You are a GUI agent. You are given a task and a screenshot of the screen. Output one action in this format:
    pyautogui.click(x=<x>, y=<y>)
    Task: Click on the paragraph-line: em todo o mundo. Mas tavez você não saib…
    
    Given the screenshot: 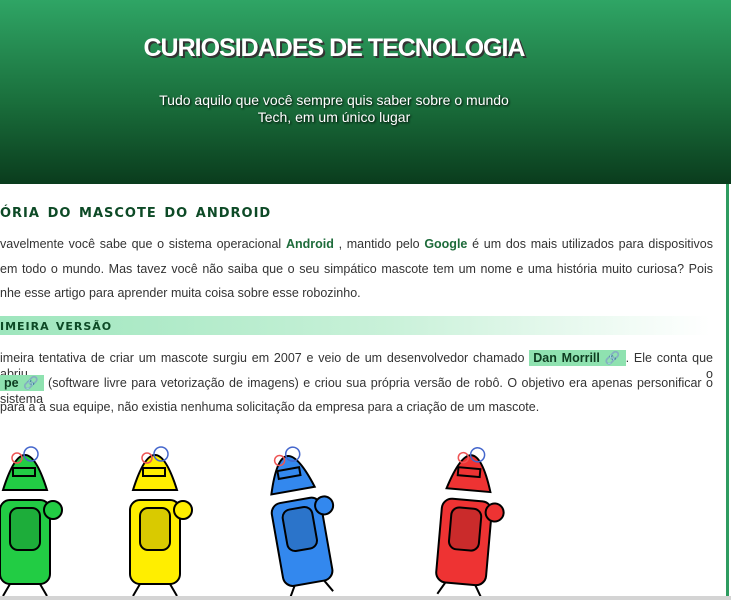 What is the action you would take?
    pyautogui.click(x=356, y=269)
    